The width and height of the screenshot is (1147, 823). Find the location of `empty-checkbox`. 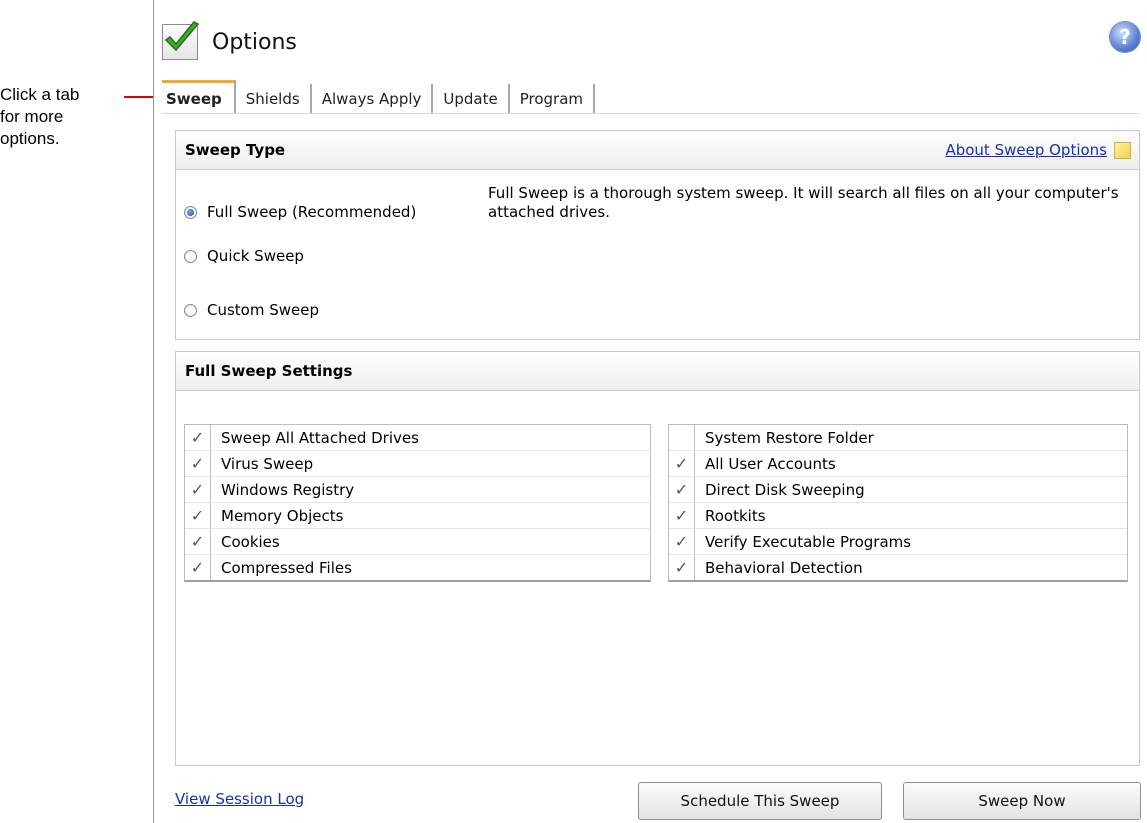

empty-checkbox is located at coordinates (682, 437).